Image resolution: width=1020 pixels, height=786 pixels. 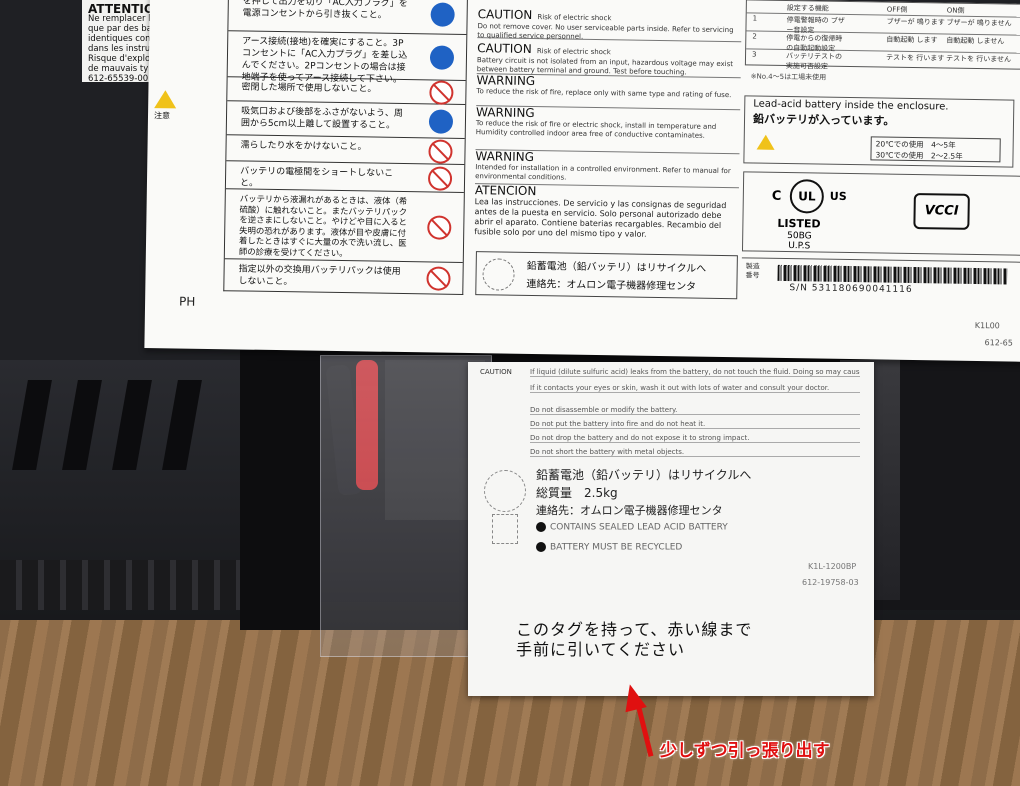 I want to click on ph-mark: PH, so click(x=187, y=301).